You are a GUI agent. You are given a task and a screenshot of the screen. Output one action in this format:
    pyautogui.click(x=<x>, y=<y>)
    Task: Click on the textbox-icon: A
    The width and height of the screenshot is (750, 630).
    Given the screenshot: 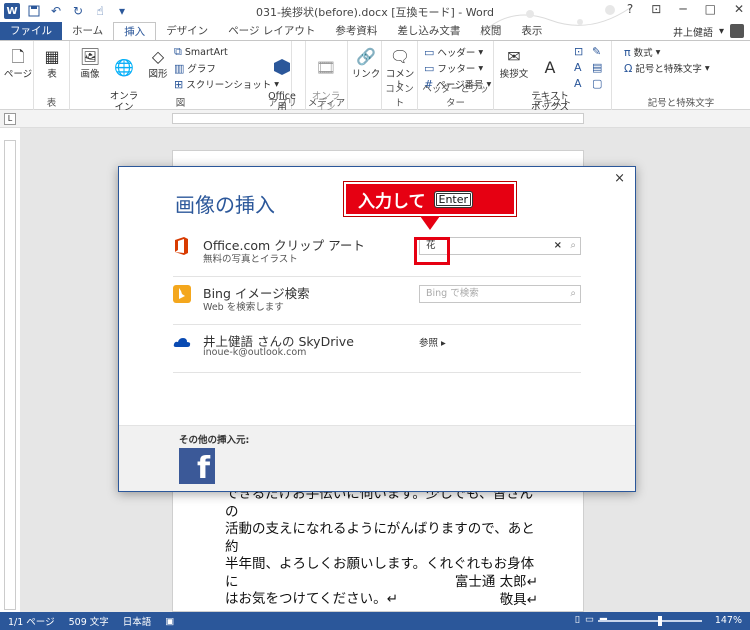 What is the action you would take?
    pyautogui.click(x=550, y=67)
    